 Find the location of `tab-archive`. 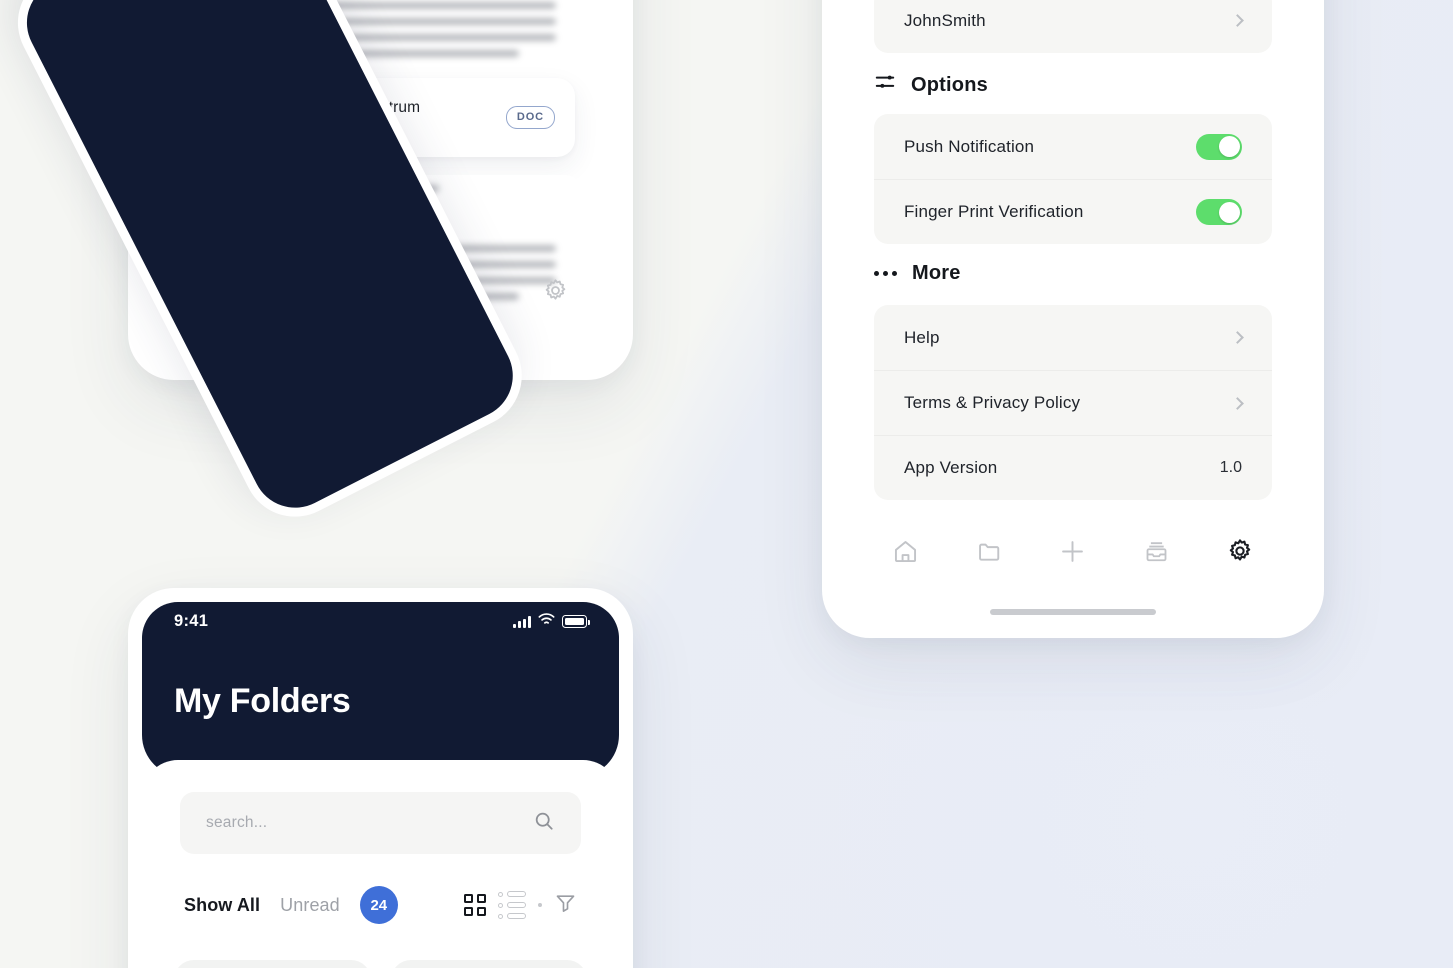

tab-archive is located at coordinates (1157, 551).